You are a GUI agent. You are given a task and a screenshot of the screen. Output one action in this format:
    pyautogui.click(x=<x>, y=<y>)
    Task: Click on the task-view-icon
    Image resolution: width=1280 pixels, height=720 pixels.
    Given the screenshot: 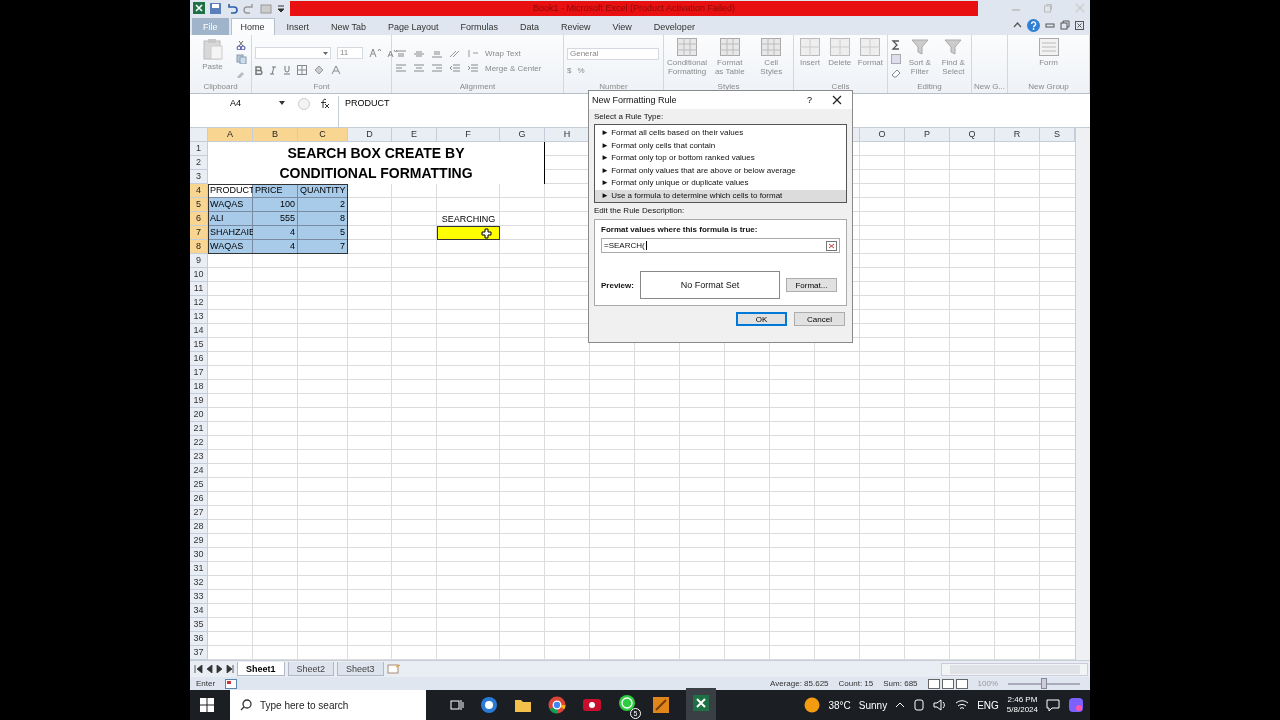 What is the action you would take?
    pyautogui.click(x=457, y=705)
    